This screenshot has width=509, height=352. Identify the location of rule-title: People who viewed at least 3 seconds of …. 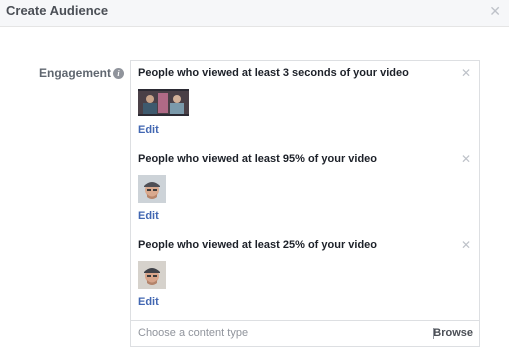
(273, 73).